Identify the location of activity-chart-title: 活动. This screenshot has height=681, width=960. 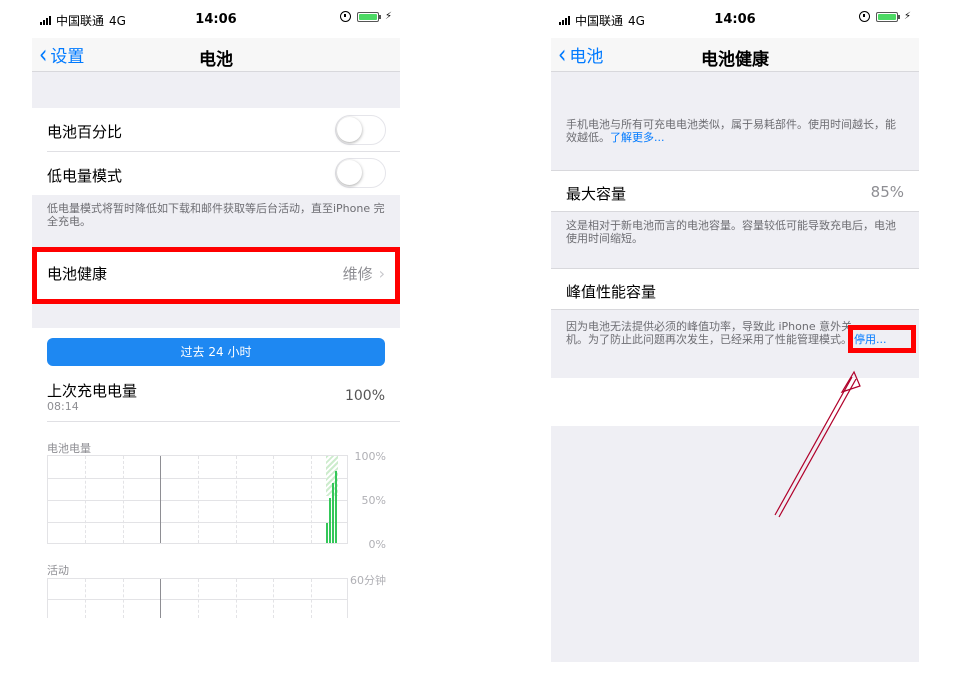
(58, 570).